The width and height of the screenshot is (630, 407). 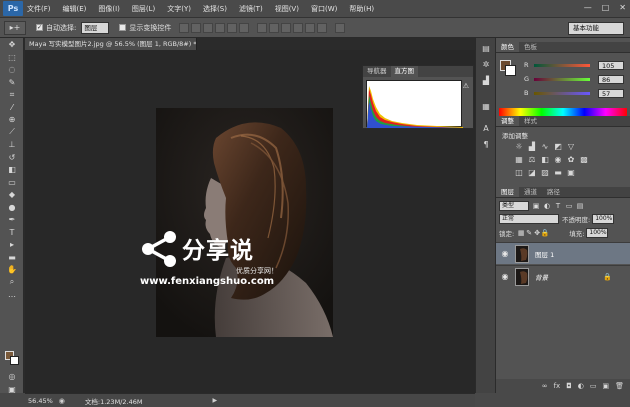 What do you see at coordinates (109, 9) in the screenshot?
I see `menu-image: 图像(I)` at bounding box center [109, 9].